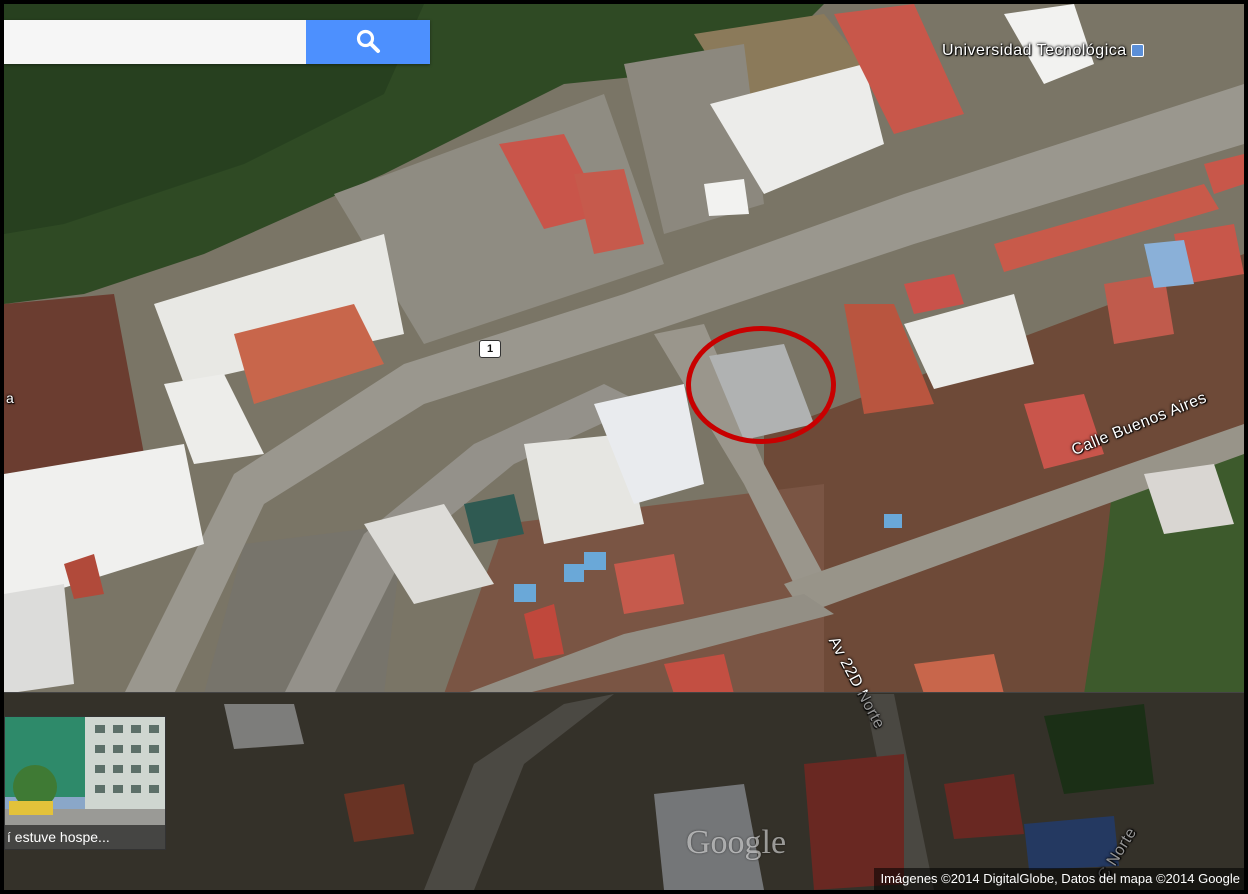  I want to click on route-shield-1: 1, so click(490, 349).